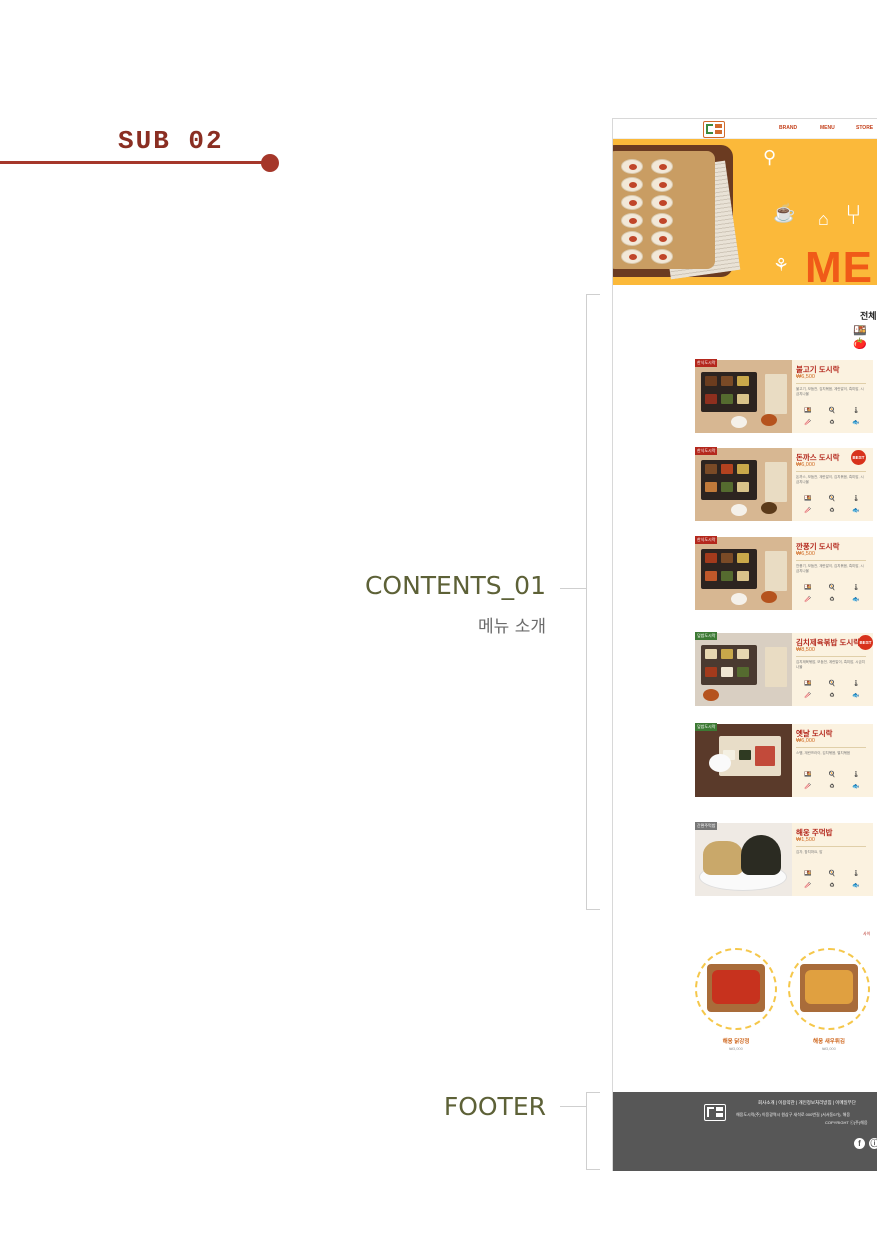 The height and width of the screenshot is (1241, 877). What do you see at coordinates (805, 650) in the screenshot?
I see `menu-card-price: ₩8,500` at bounding box center [805, 650].